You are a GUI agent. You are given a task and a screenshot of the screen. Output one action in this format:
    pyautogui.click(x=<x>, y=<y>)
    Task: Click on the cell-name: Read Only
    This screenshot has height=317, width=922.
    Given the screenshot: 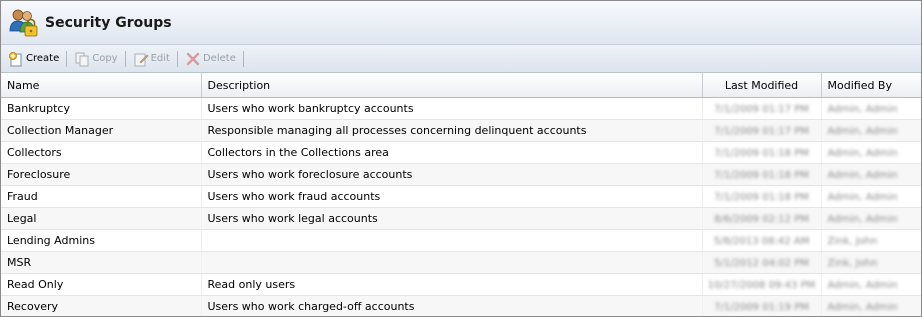 What is the action you would take?
    pyautogui.click(x=101, y=284)
    